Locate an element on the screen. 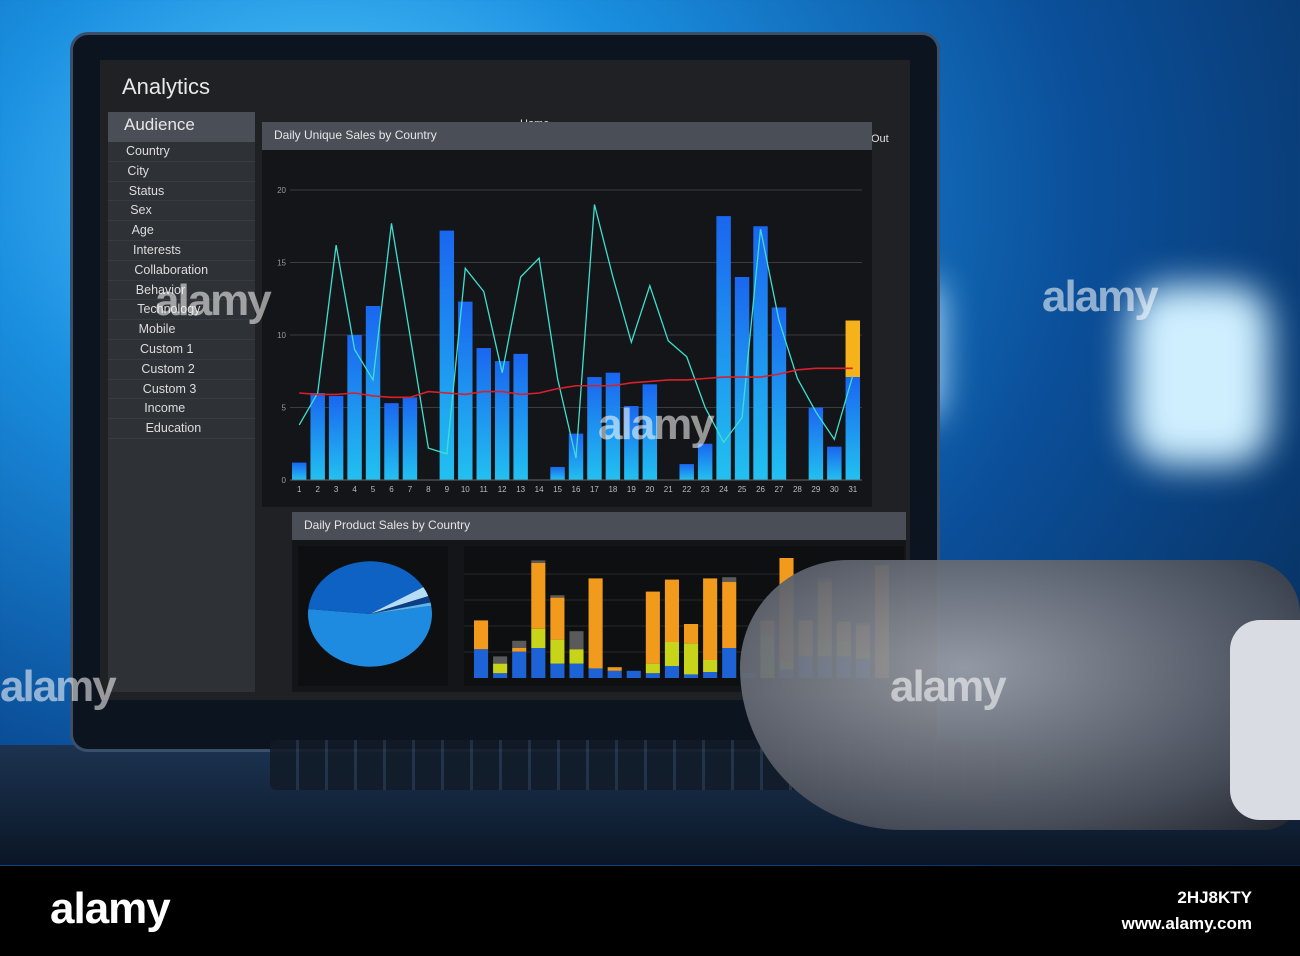  sidebar-item-custom-1: Custom 1 is located at coordinates (181, 350).